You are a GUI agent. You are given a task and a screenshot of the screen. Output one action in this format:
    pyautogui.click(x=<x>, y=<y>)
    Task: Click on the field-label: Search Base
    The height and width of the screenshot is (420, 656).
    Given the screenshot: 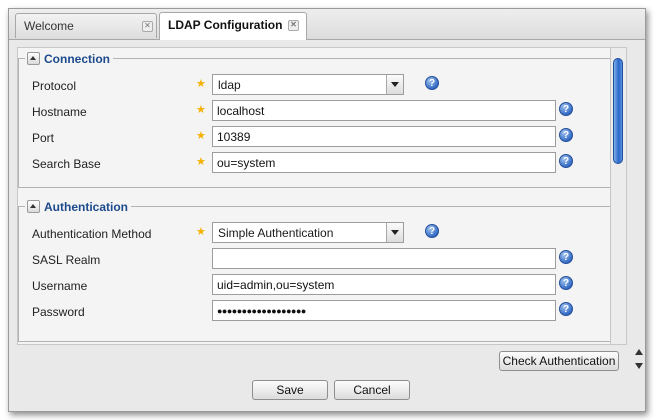 What is the action you would take?
    pyautogui.click(x=66, y=164)
    